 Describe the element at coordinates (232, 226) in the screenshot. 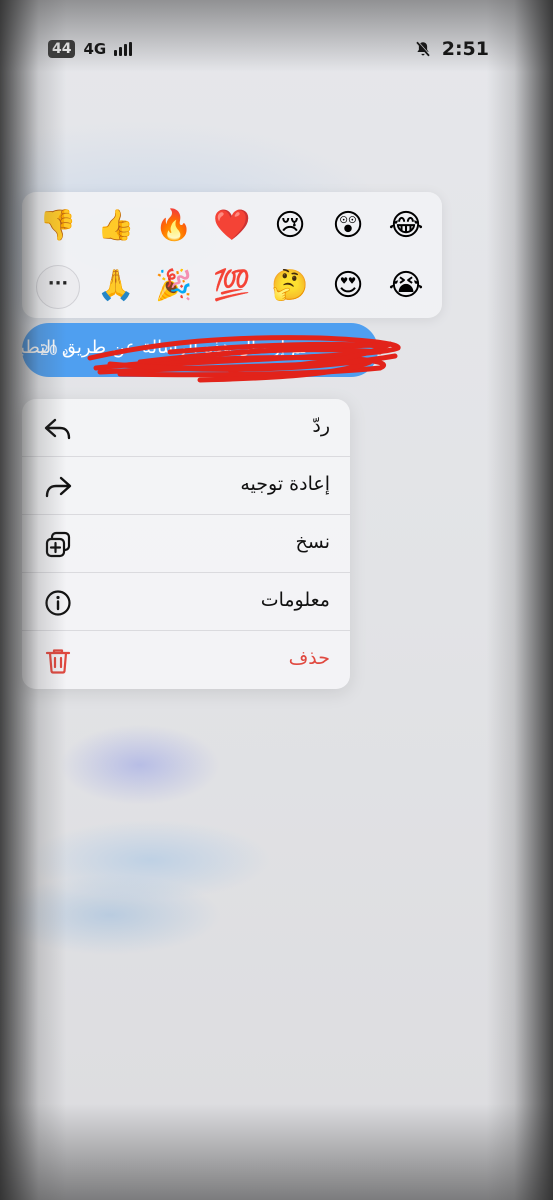

I see `reaction-heart: ❤️` at that location.